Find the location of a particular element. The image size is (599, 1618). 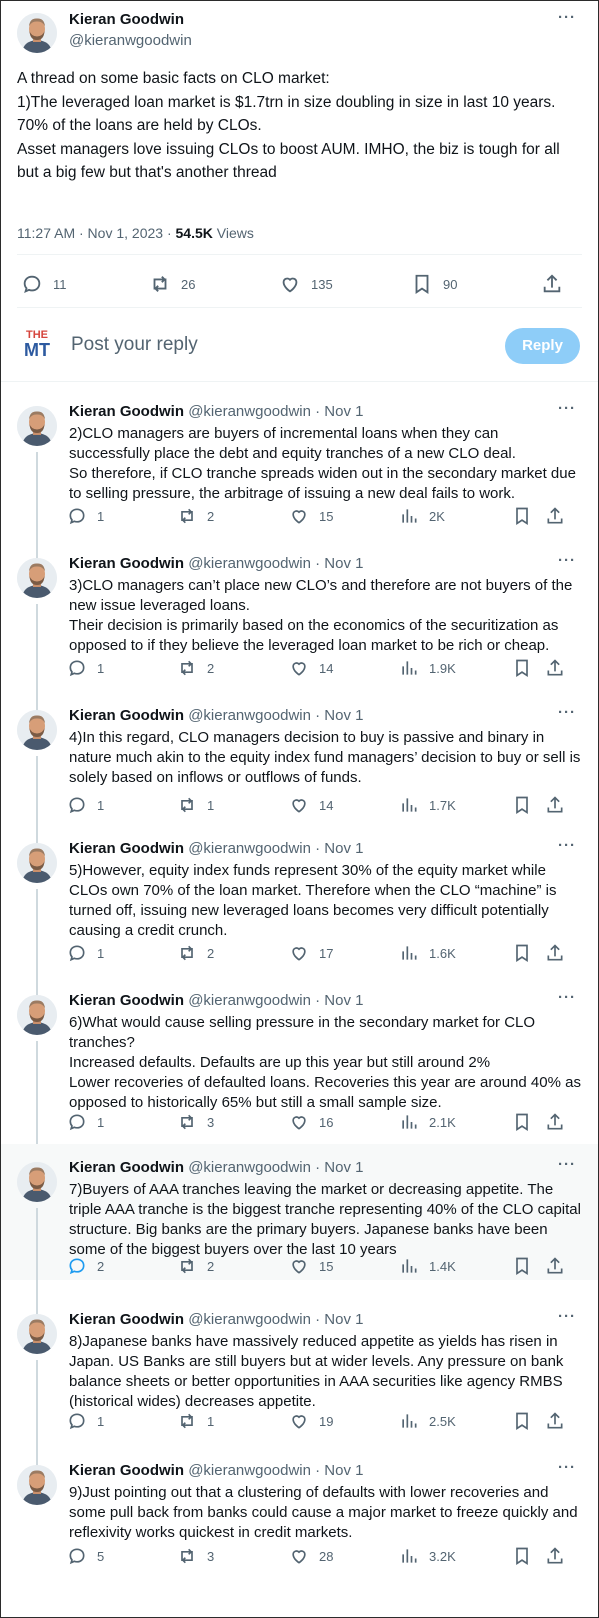

views-button: 2.1K is located at coordinates (427, 1122).